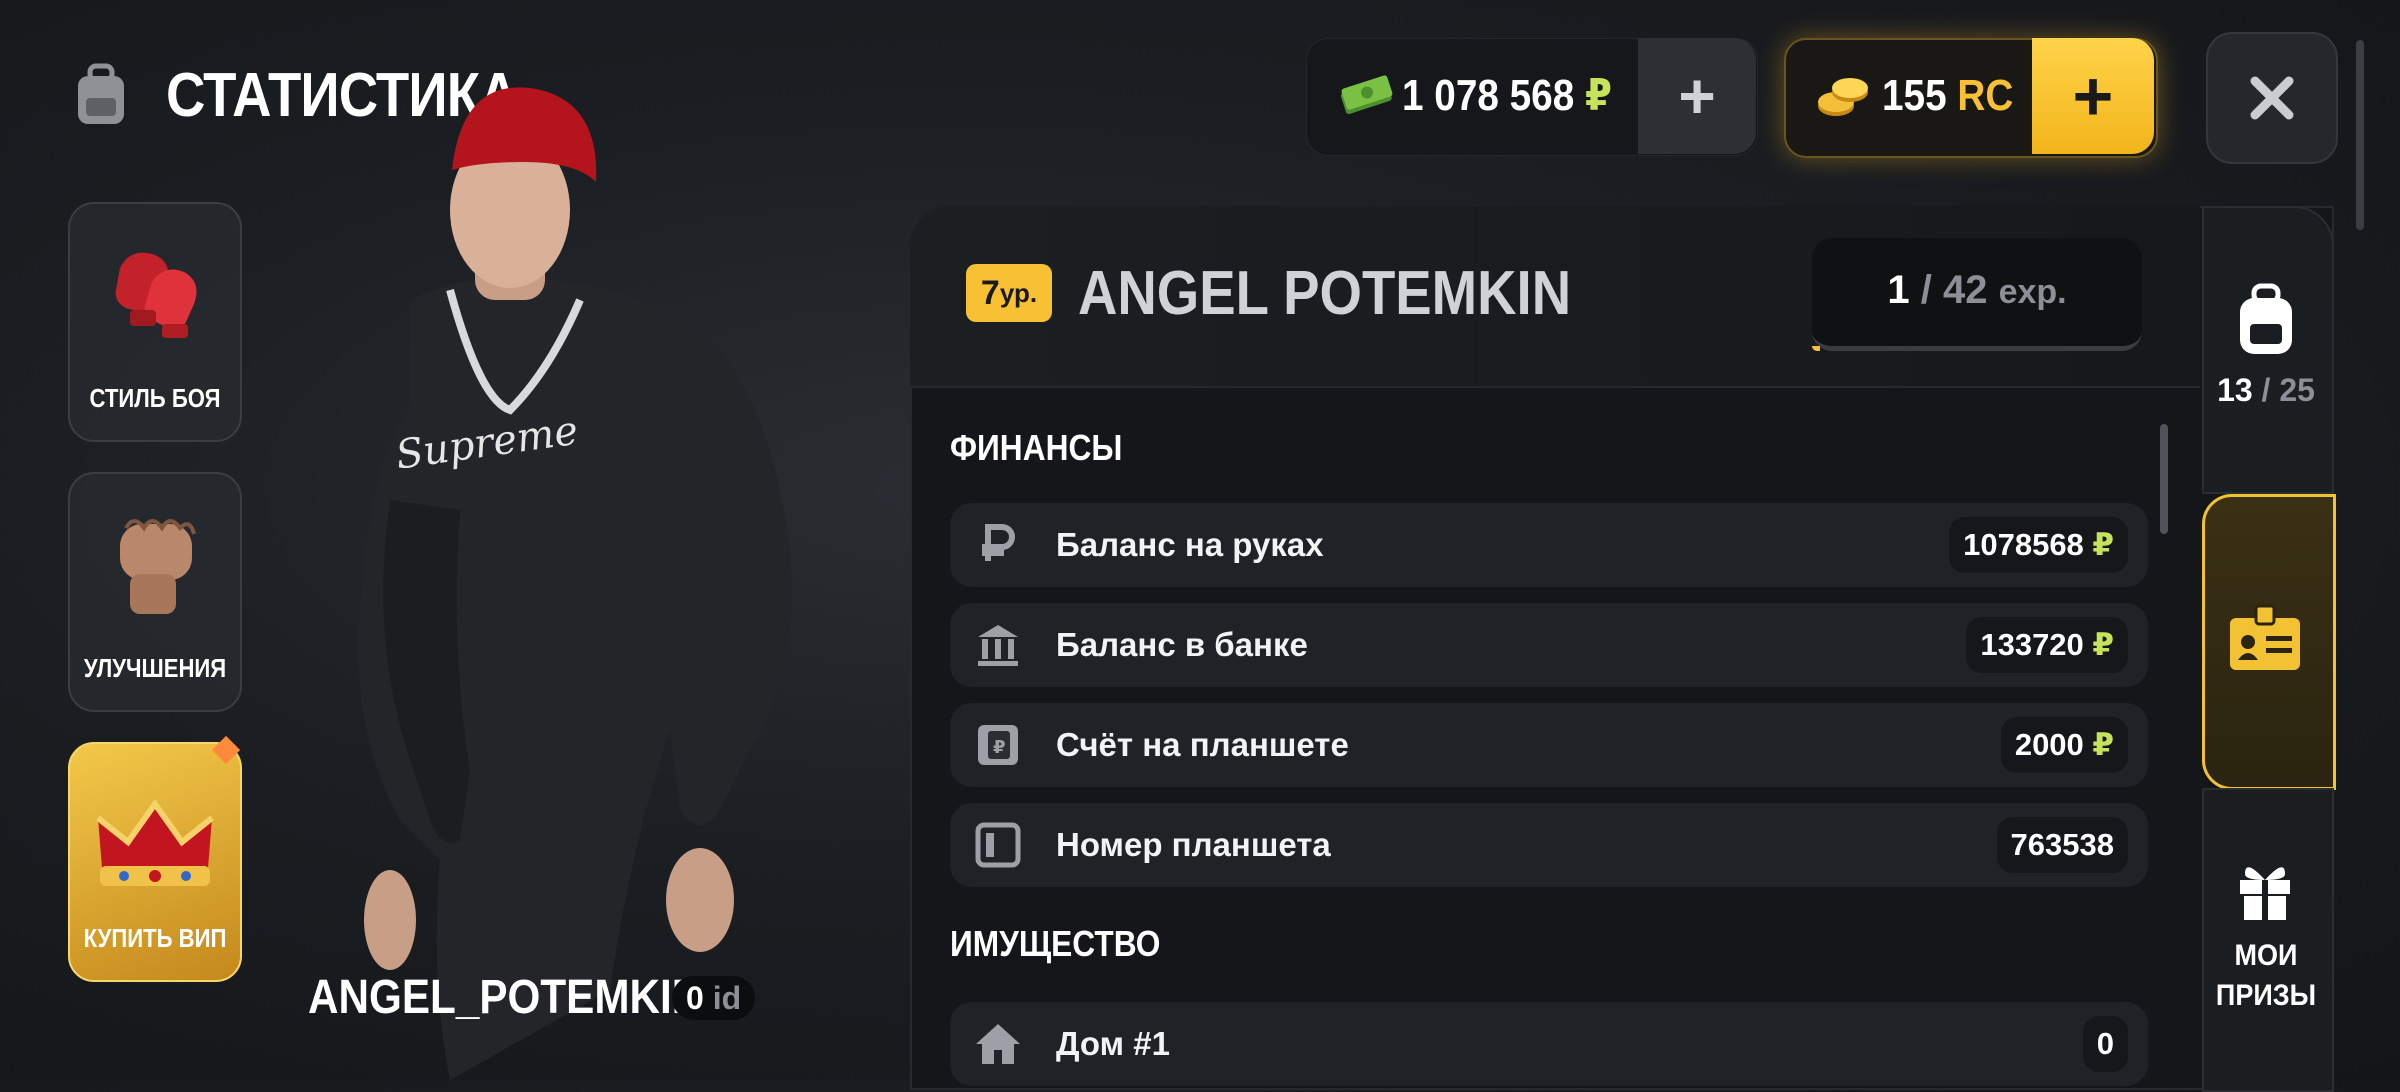 This screenshot has height=1092, width=2400. What do you see at coordinates (2047, 645) in the screenshot?
I see `finance-value: 133720 ₽` at bounding box center [2047, 645].